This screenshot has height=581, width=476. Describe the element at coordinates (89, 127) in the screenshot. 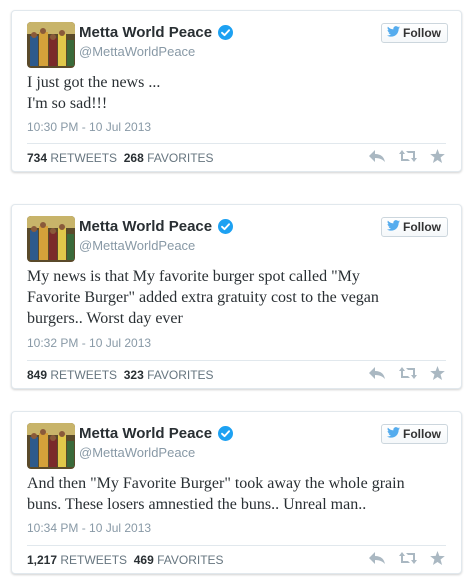

I see `tweet-timestamp: 10:30 PM - 10 Jul 2013` at that location.